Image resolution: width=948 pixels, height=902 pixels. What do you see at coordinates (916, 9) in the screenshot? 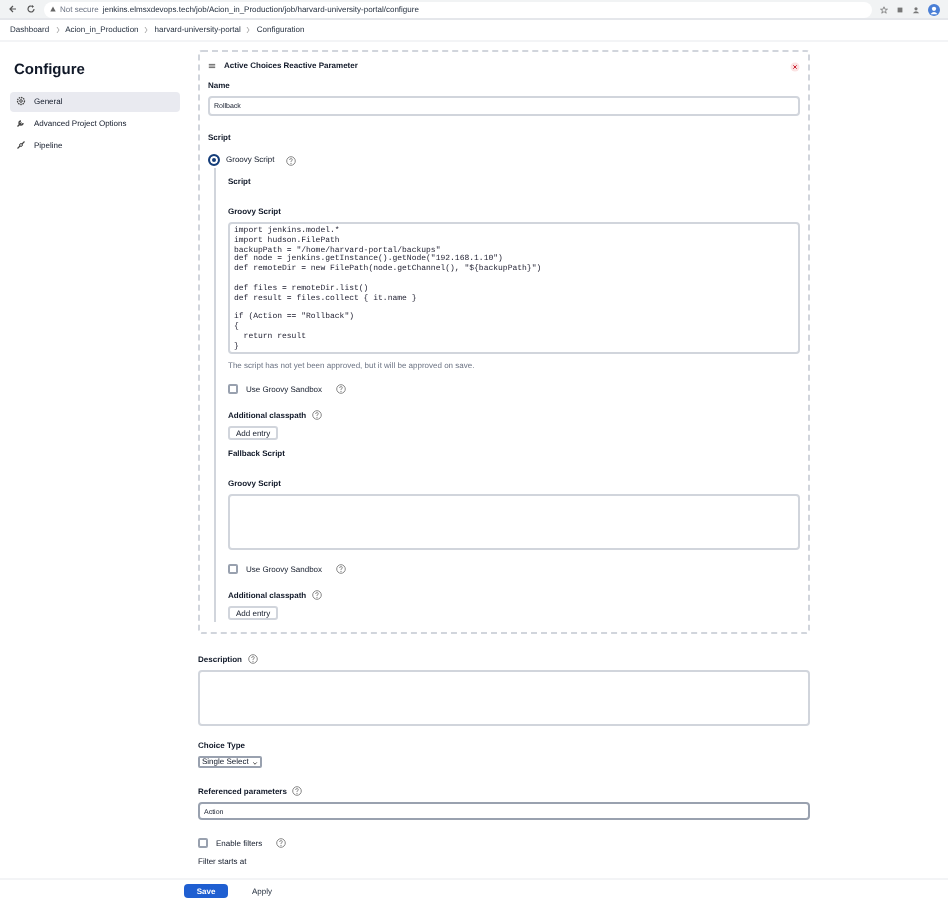
I see `profile-icon` at bounding box center [916, 9].